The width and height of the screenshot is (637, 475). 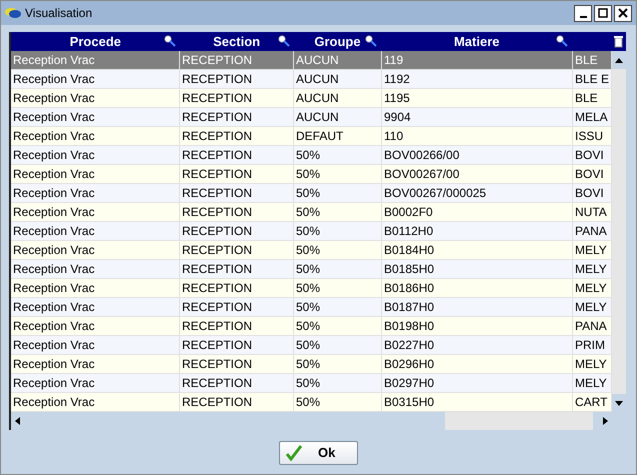 What do you see at coordinates (338, 41) in the screenshot?
I see `column-header: Groupe` at bounding box center [338, 41].